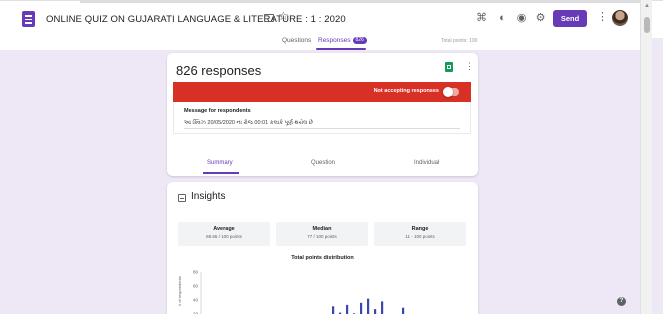 This screenshot has height=314, width=663. Describe the element at coordinates (620, 18) in the screenshot. I see `avatar` at that location.